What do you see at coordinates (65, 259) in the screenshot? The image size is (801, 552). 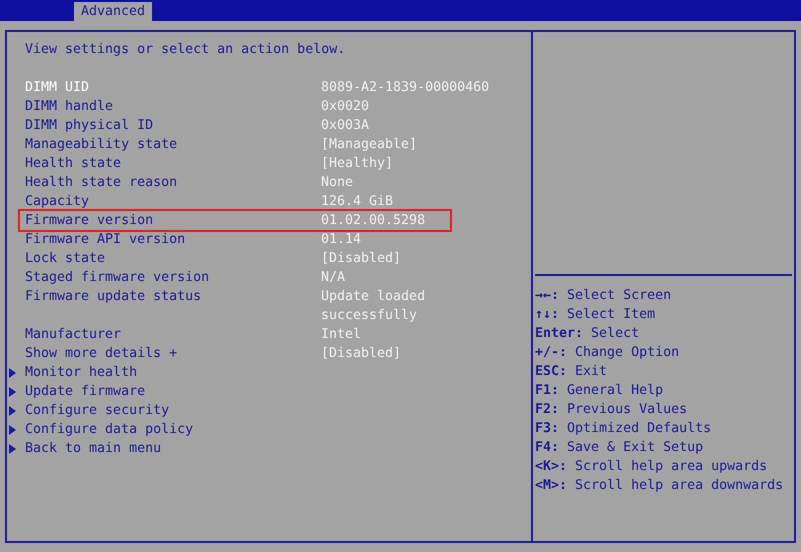 I see `setting-label: Lock state` at bounding box center [65, 259].